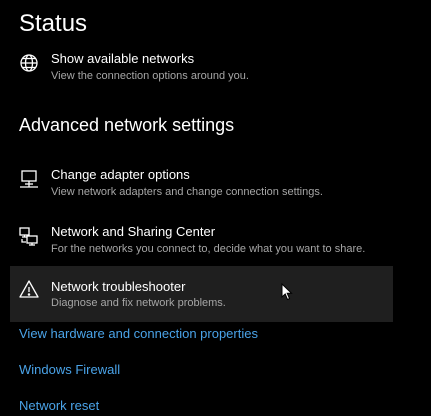 The width and height of the screenshot is (431, 416). Describe the element at coordinates (127, 125) in the screenshot. I see `advanced-network-settings-heading: Advanced network settings` at that location.